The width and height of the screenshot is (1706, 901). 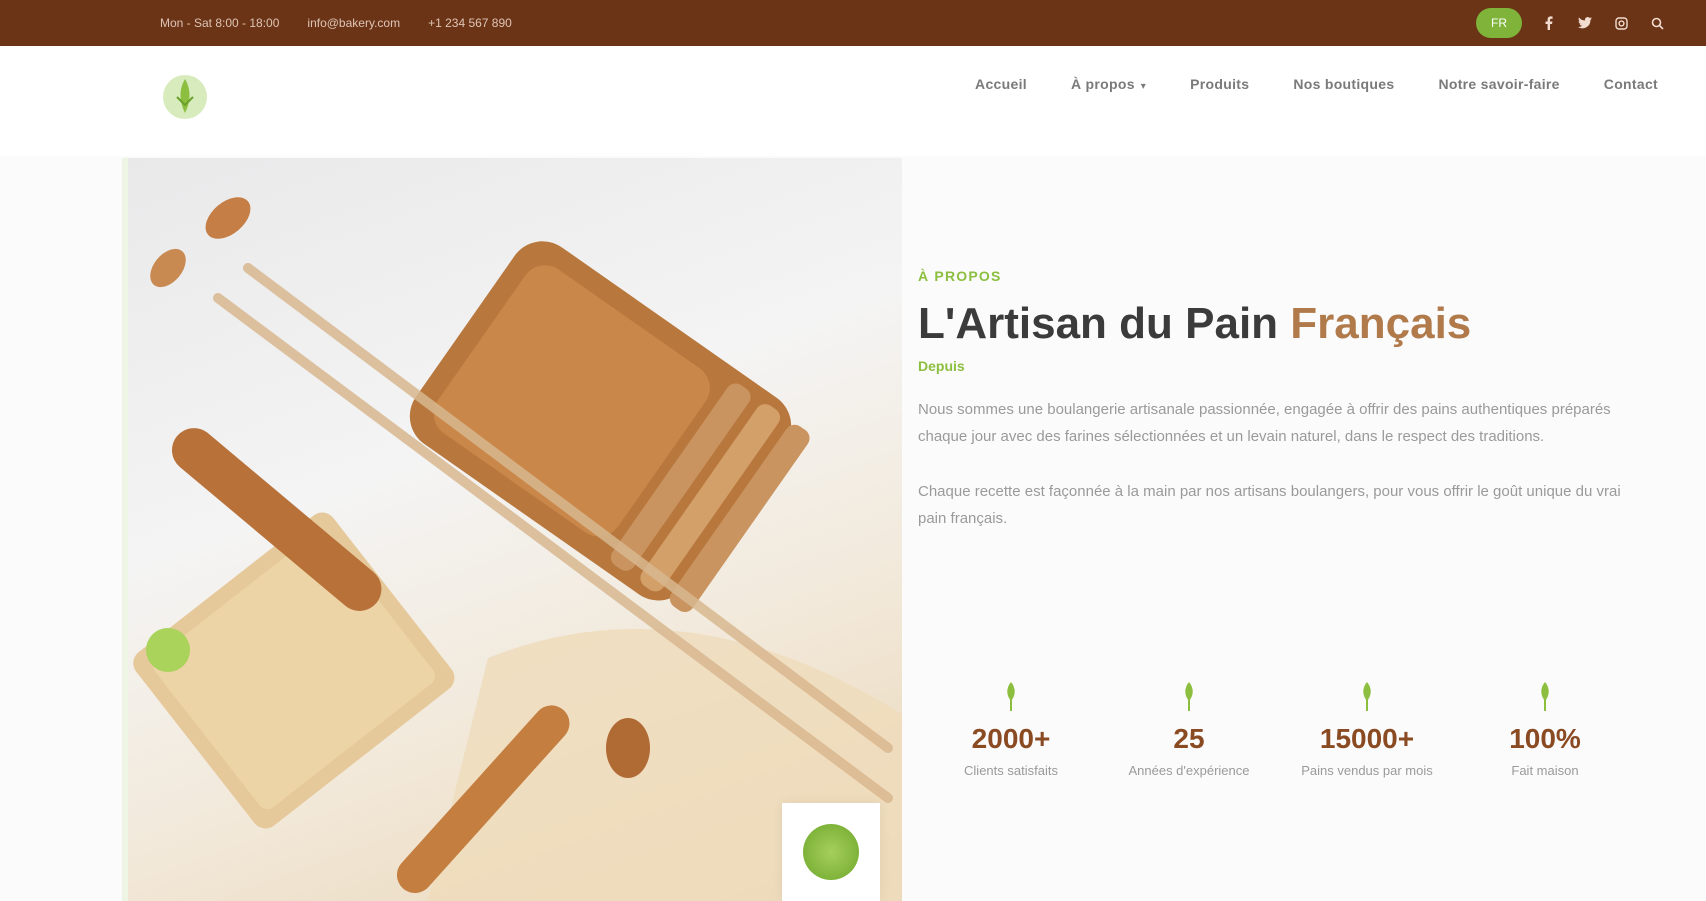 I want to click on language-badge: FR, so click(x=1499, y=23).